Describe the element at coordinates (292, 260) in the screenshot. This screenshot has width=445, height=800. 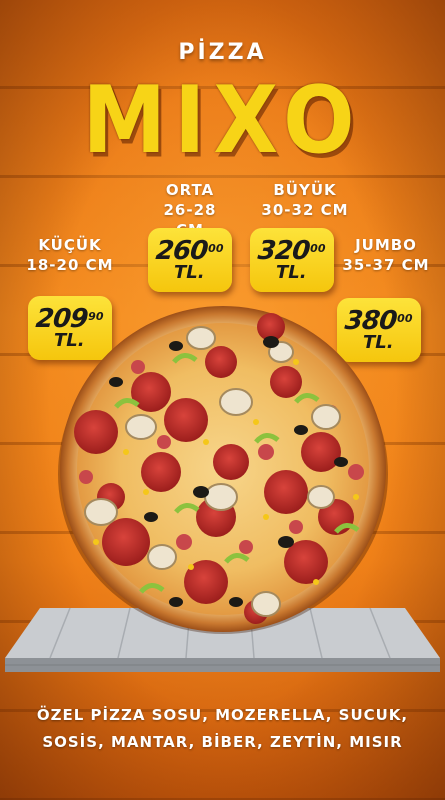
I see `price-tag-buyuk: 320 ,00 TL.` at that location.